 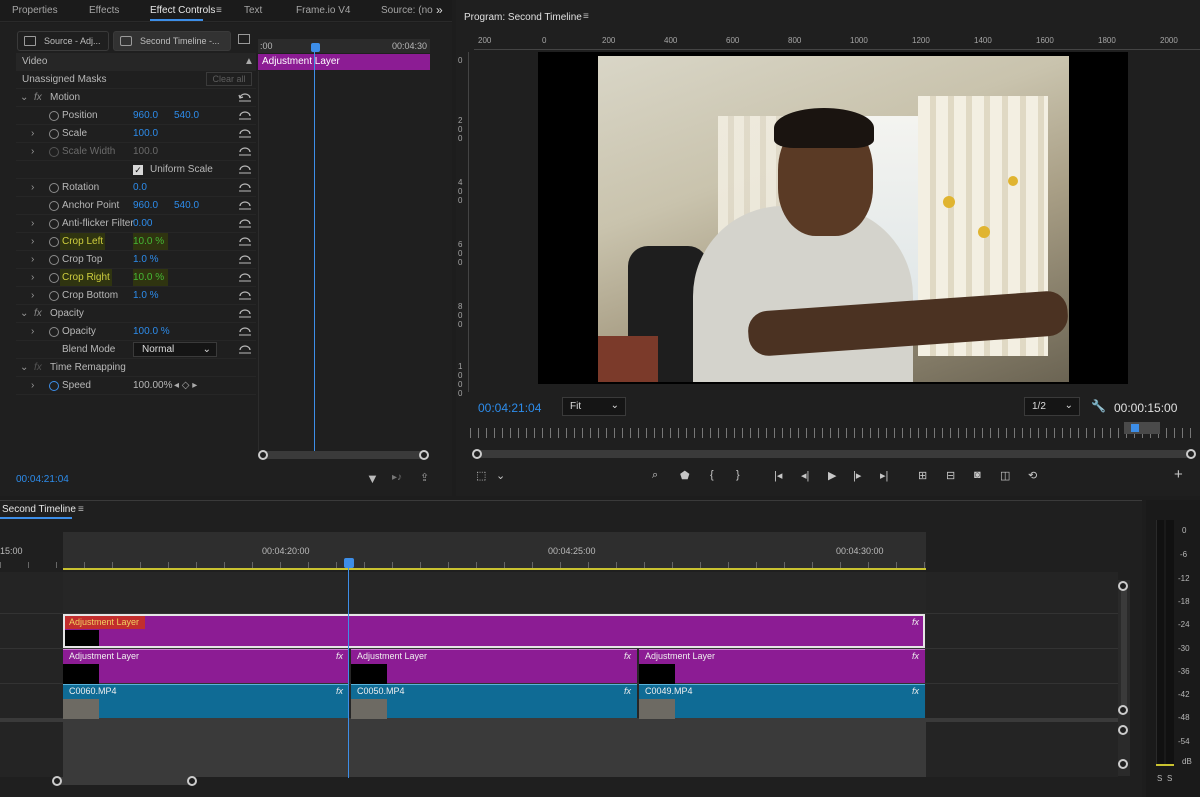 I want to click on resolution-dropdown: 1/2 ⌄, so click(x=1052, y=406).